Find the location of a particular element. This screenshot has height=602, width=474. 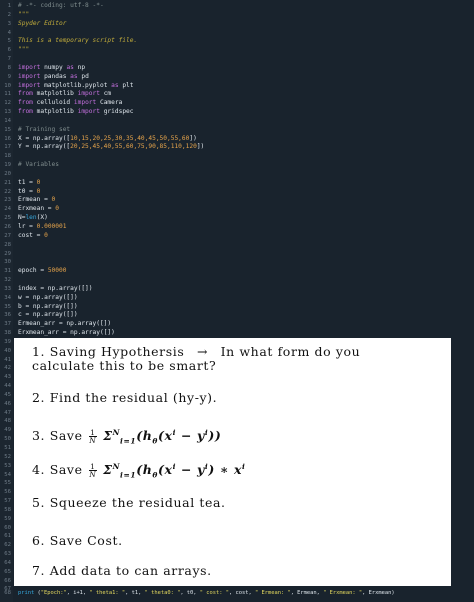

code-line: 15 # Training set is located at coordinates (237, 130).